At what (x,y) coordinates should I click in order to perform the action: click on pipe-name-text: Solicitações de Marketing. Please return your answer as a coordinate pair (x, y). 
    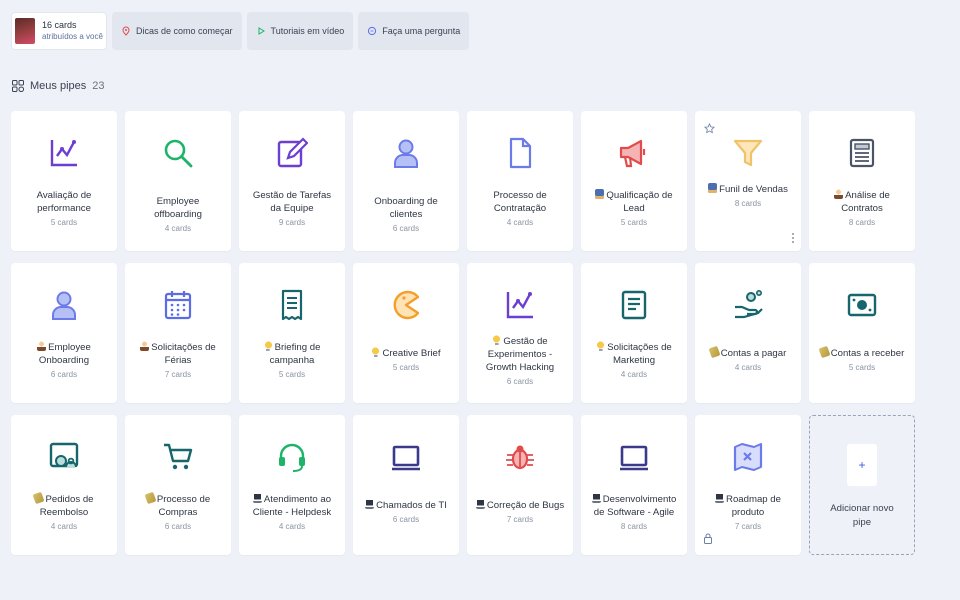
    Looking at the image, I should click on (639, 354).